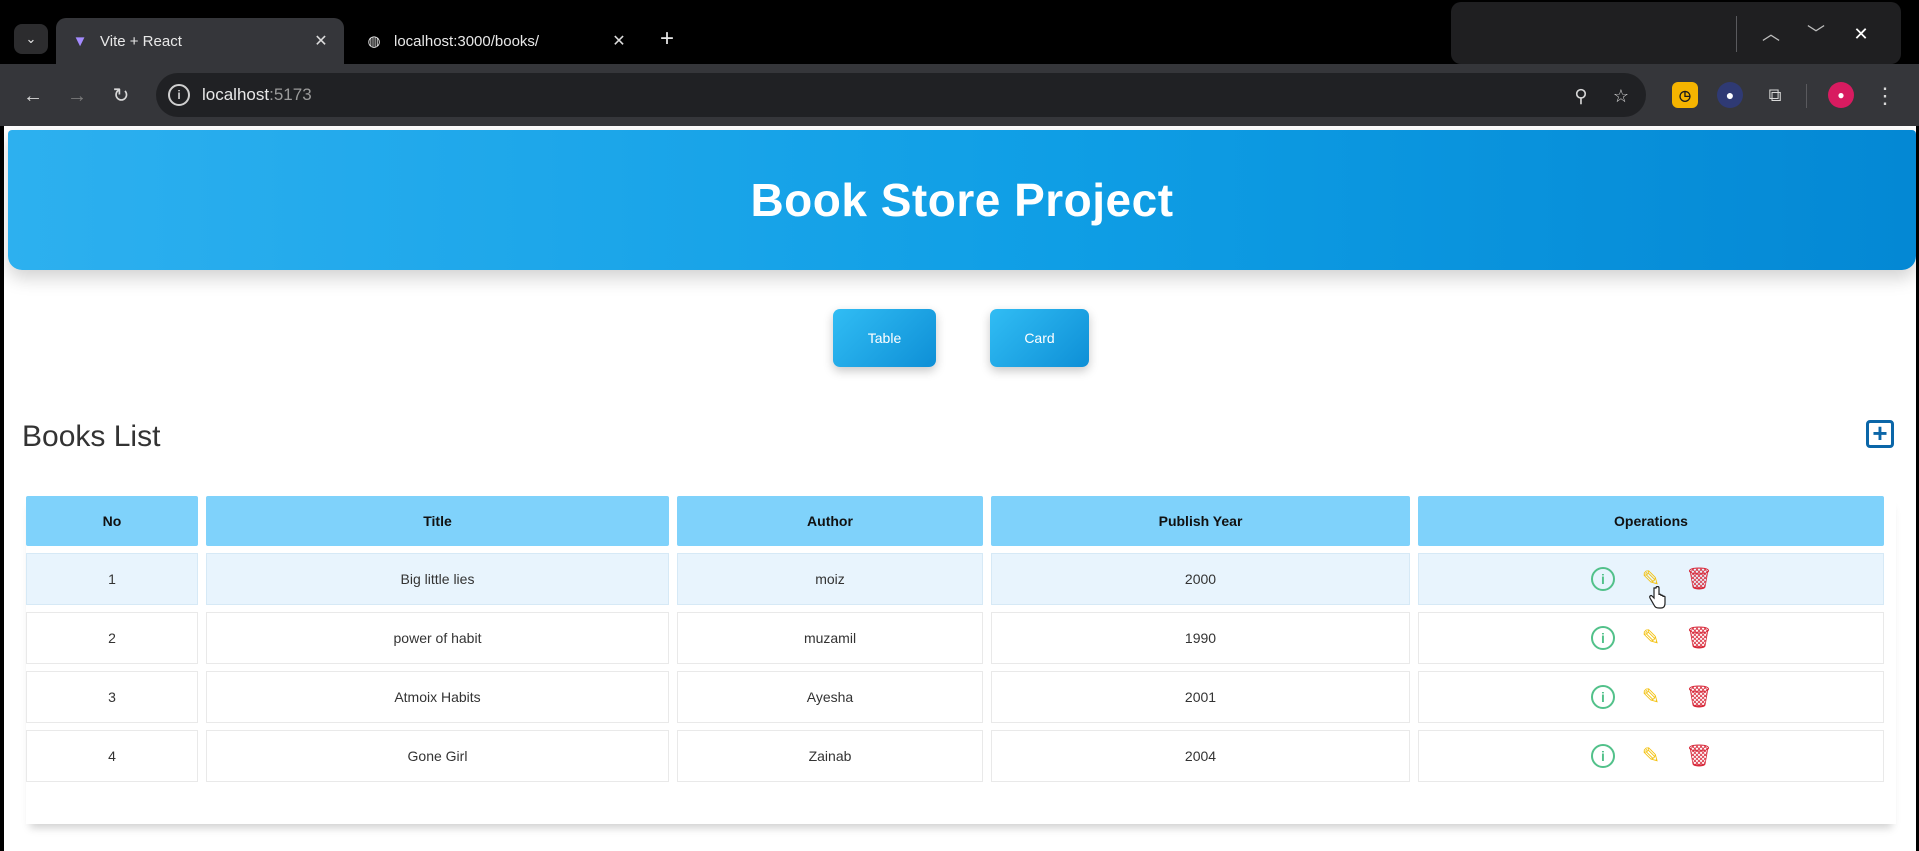 Image resolution: width=1919 pixels, height=851 pixels. I want to click on cell-no: 4, so click(112, 756).